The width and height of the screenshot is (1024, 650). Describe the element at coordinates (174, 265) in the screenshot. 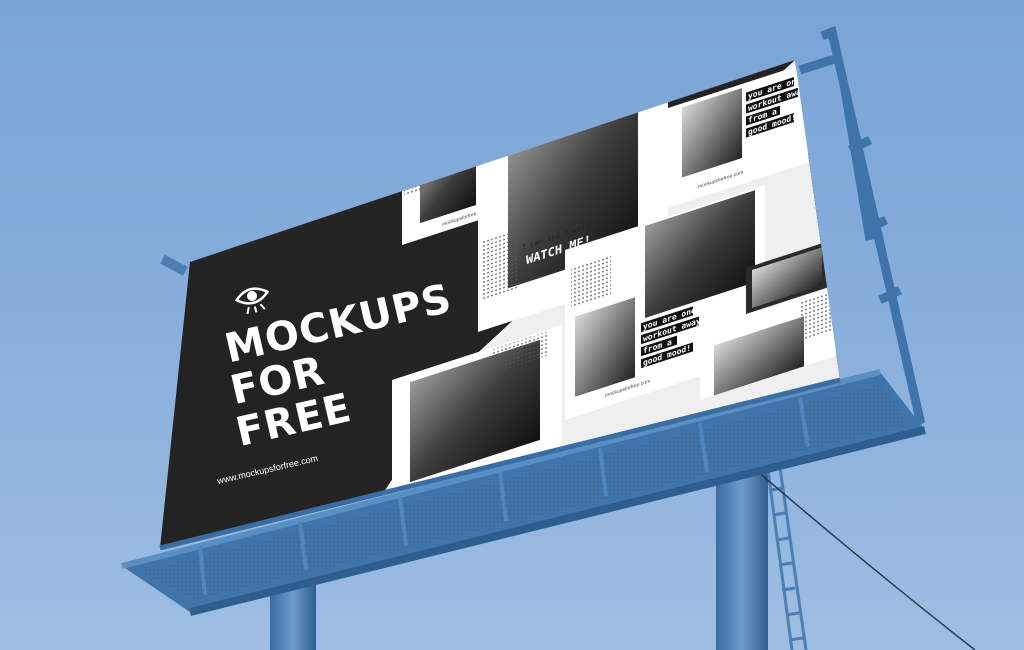

I see `left-bracket` at that location.